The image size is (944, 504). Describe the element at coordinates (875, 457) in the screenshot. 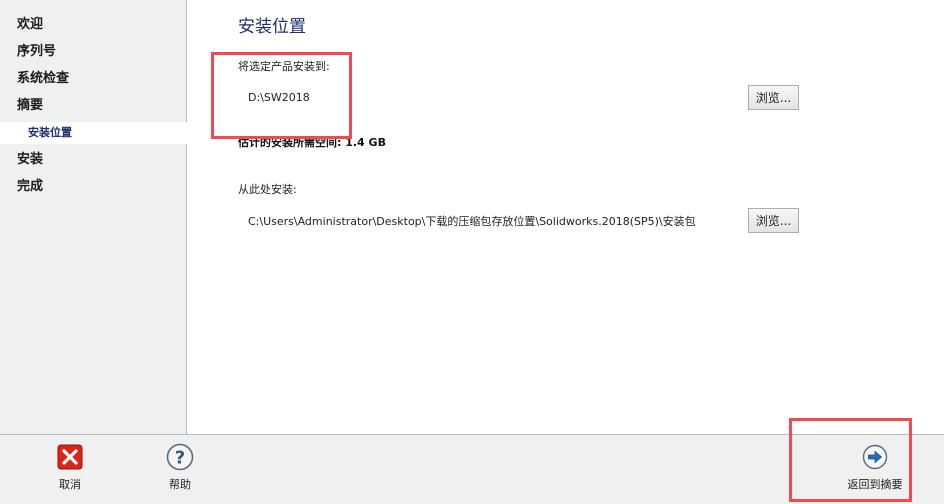

I see `arrow-right-icon` at that location.